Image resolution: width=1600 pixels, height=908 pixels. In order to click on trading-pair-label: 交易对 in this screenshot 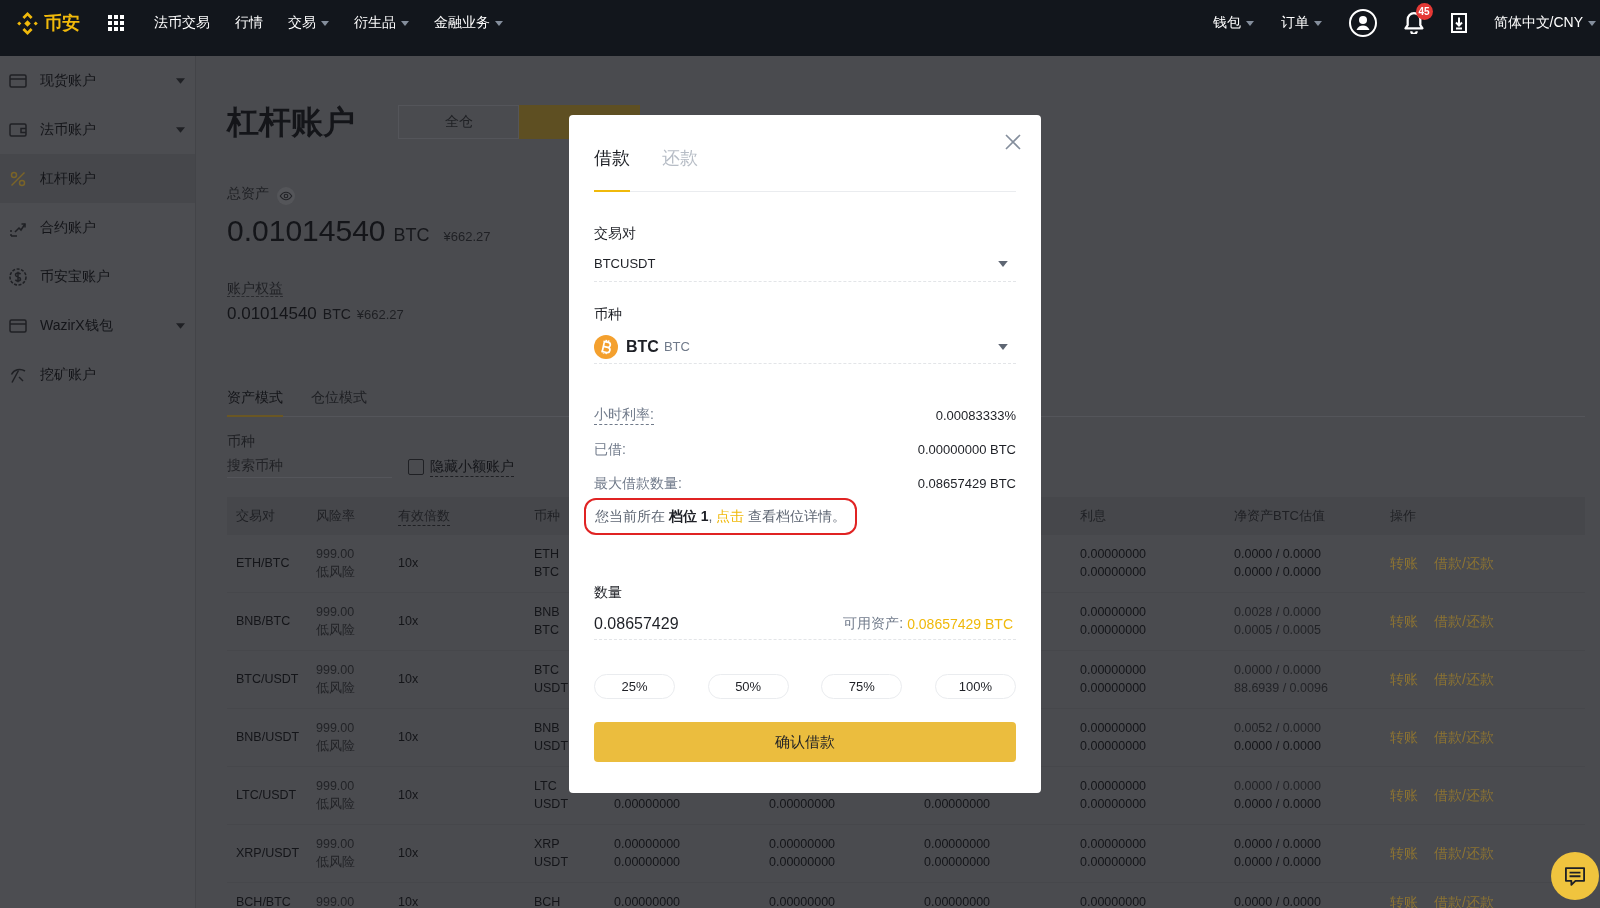, I will do `click(615, 233)`.